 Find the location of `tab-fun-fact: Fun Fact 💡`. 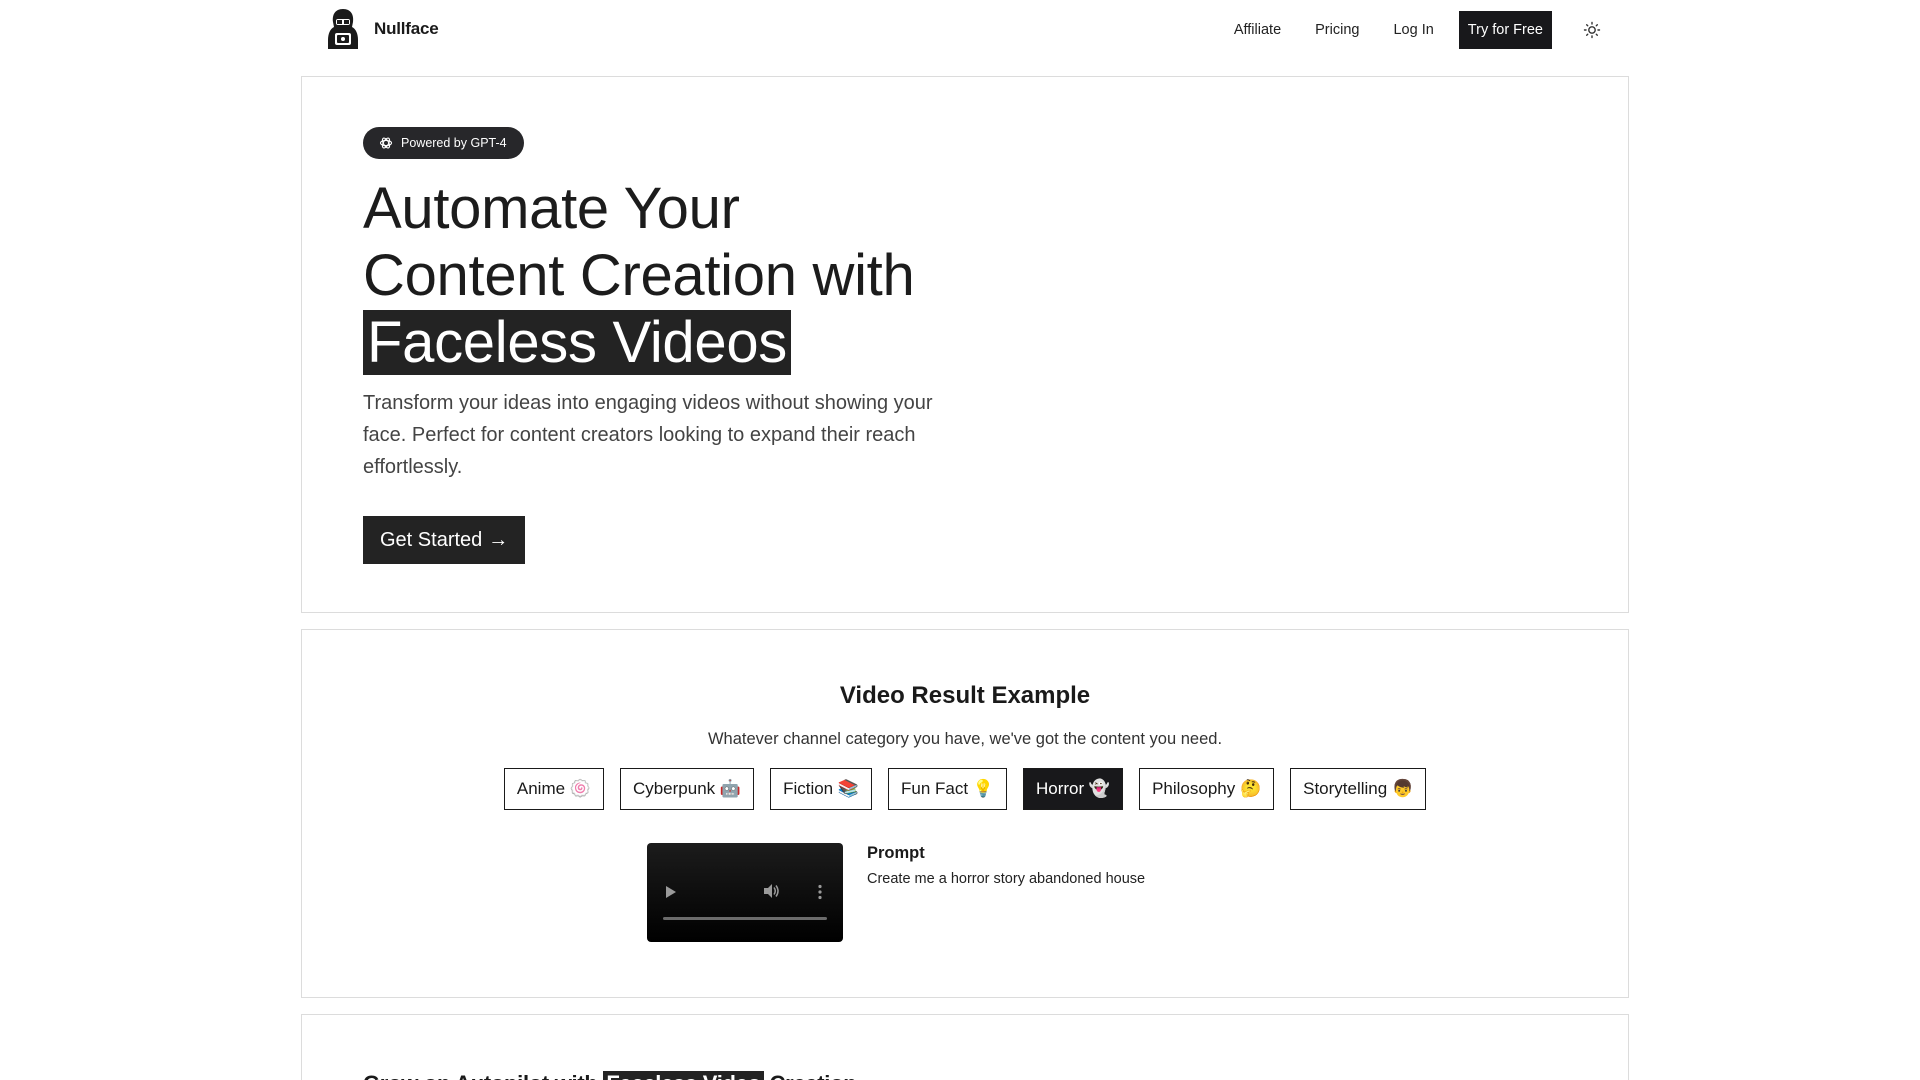

tab-fun-fact: Fun Fact 💡 is located at coordinates (947, 789).